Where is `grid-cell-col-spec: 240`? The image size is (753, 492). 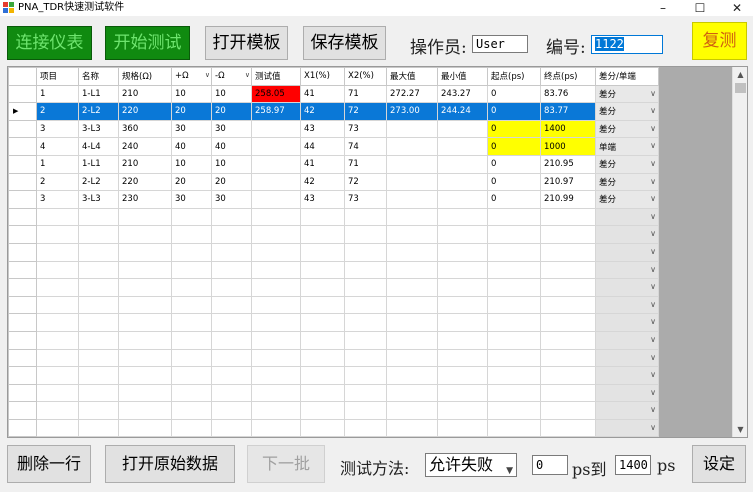 grid-cell-col-spec: 240 is located at coordinates (145, 146).